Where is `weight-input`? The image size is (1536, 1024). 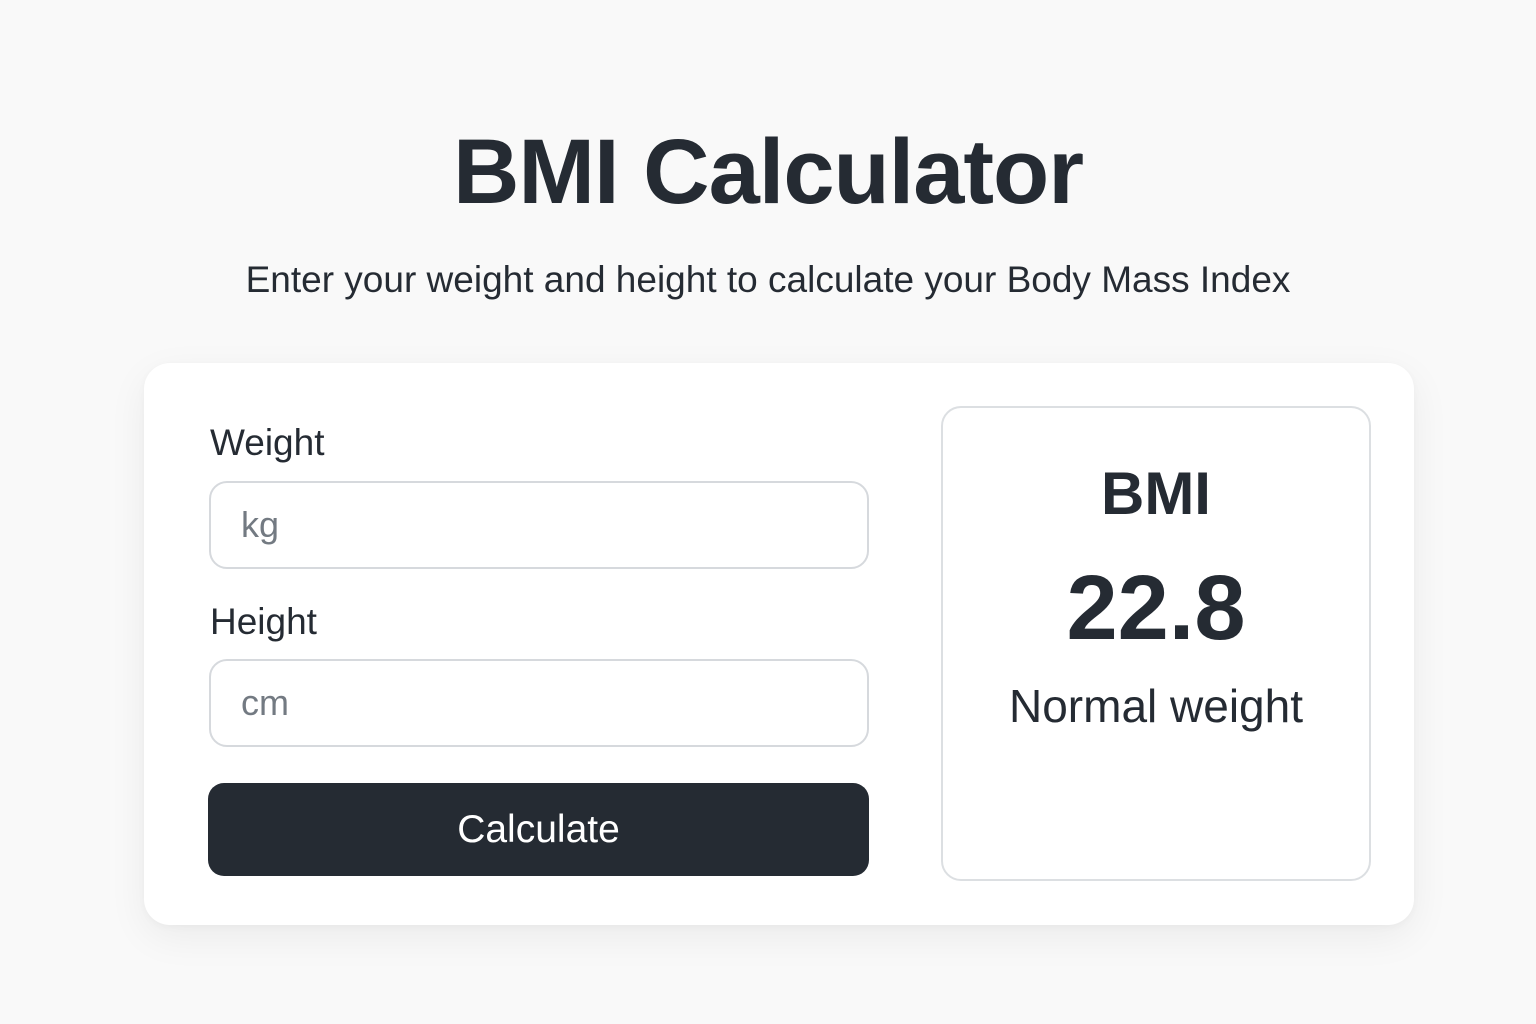
weight-input is located at coordinates (539, 525).